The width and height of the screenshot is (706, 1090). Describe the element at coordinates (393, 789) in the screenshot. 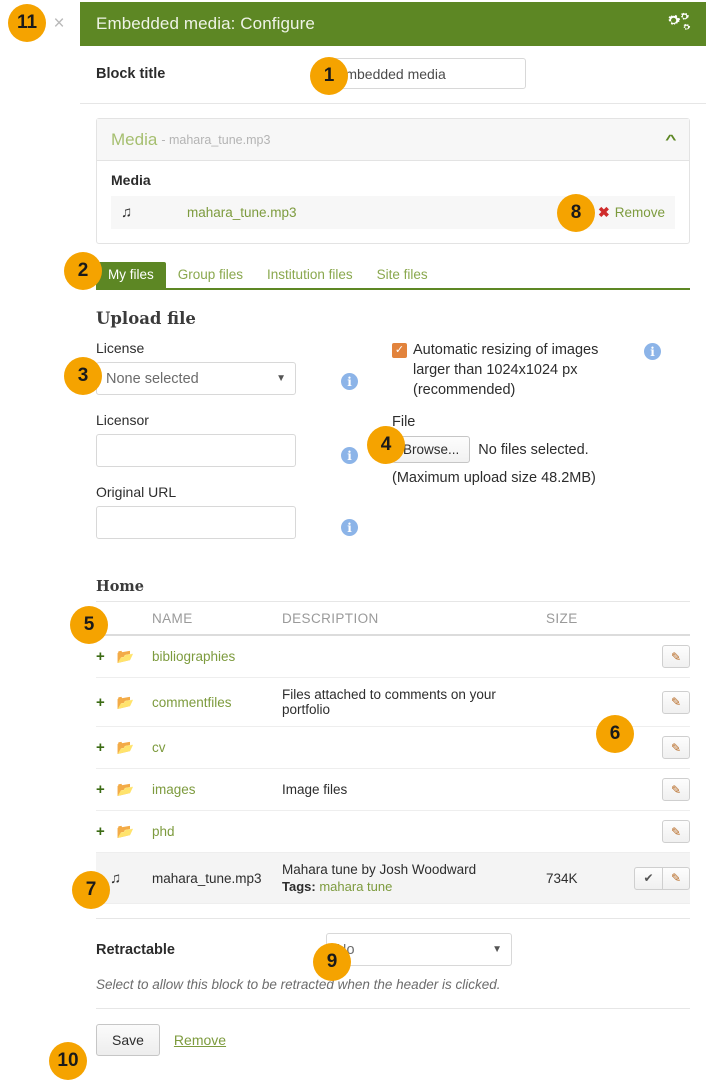

I see `table-row: + 📂 images Image files ✎` at that location.